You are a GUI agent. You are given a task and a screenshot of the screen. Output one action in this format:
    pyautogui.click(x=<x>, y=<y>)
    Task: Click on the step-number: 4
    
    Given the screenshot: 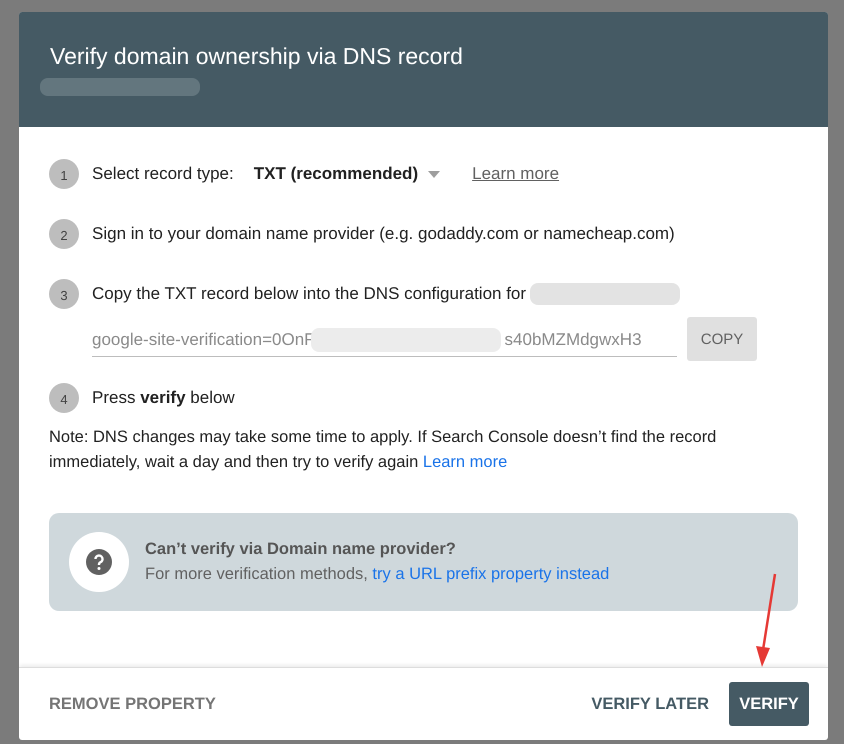 What is the action you would take?
    pyautogui.click(x=64, y=398)
    